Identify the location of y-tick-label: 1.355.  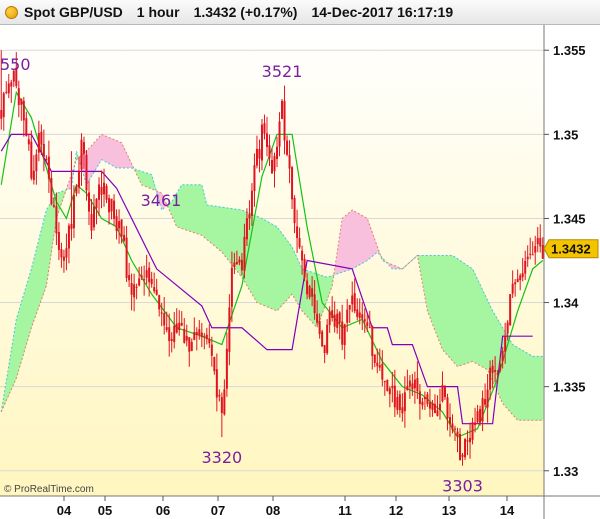
(569, 50).